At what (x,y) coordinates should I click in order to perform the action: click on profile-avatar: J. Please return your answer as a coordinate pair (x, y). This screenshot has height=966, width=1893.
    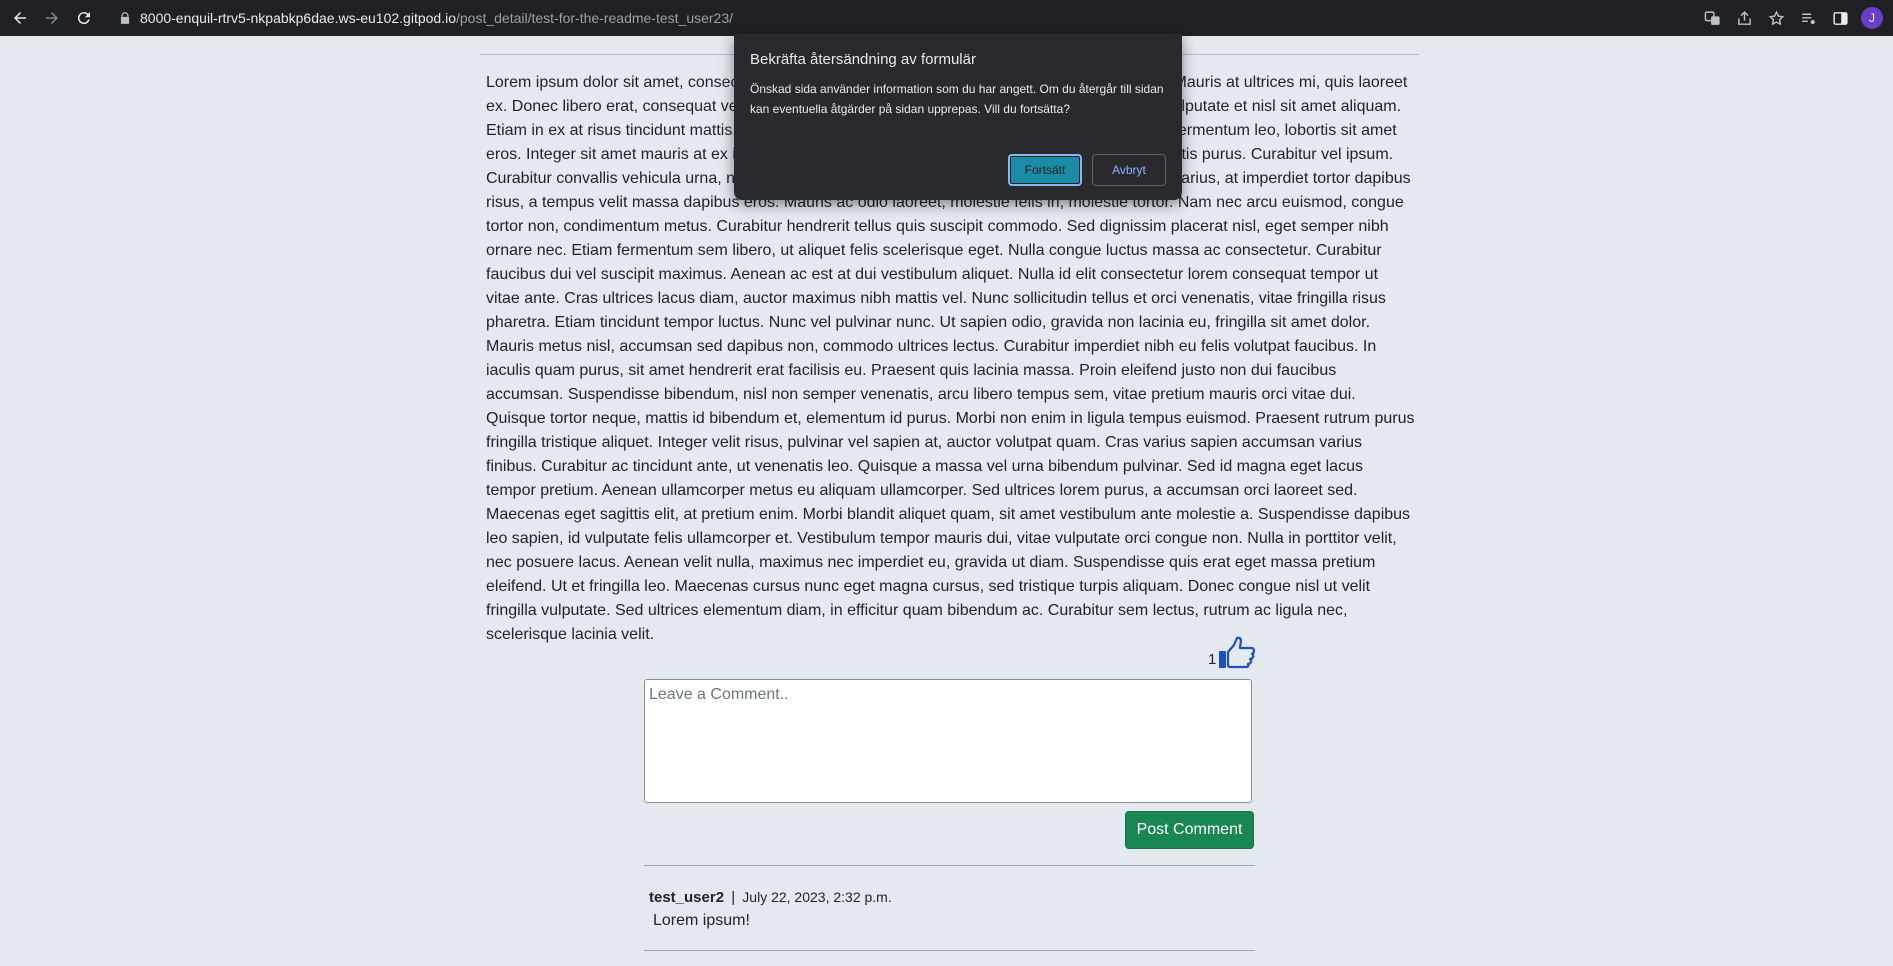
    Looking at the image, I should click on (1872, 18).